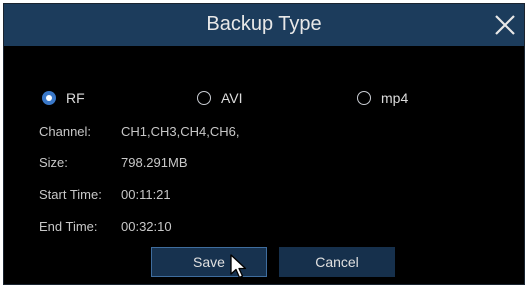  What do you see at coordinates (63, 98) in the screenshot?
I see `radio-option-rf: RF` at bounding box center [63, 98].